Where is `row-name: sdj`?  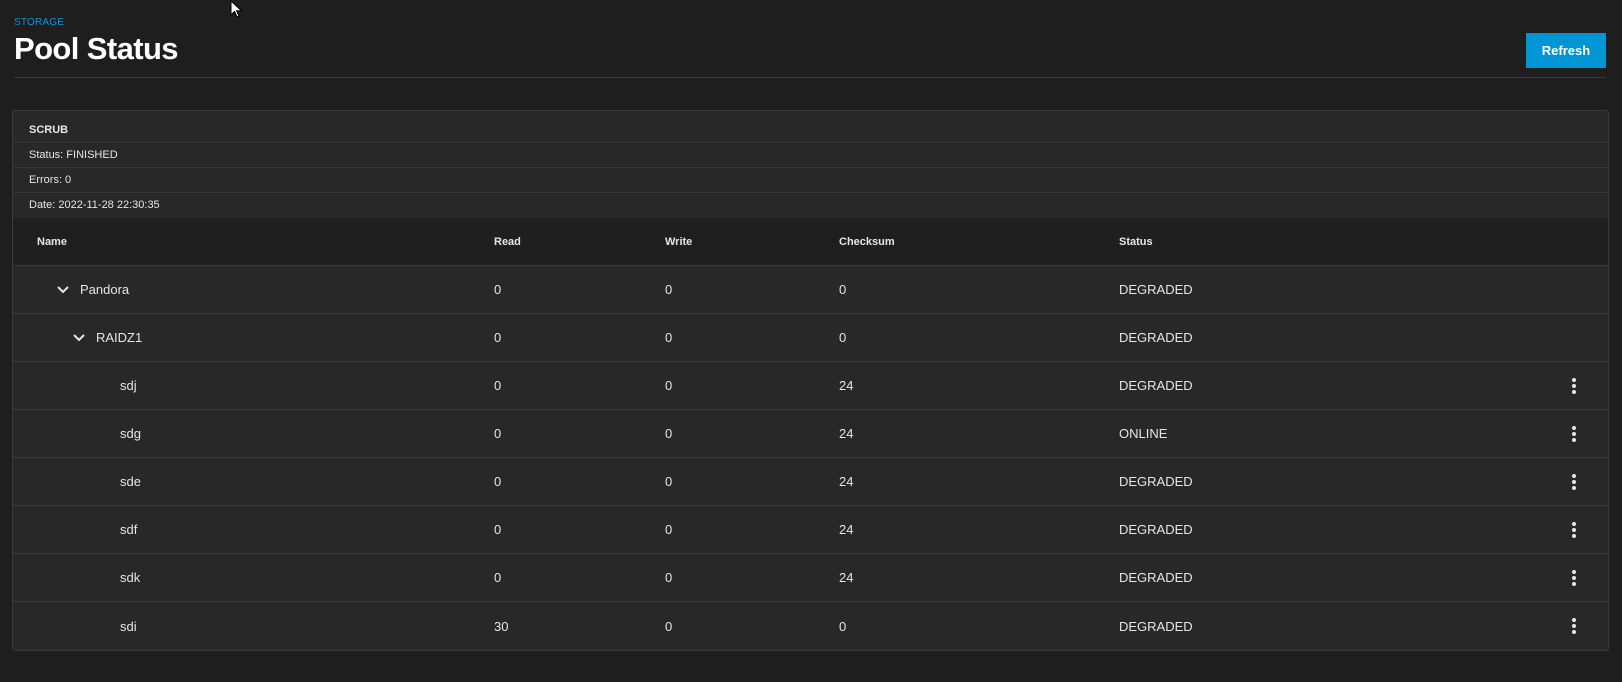 row-name: sdj is located at coordinates (128, 385).